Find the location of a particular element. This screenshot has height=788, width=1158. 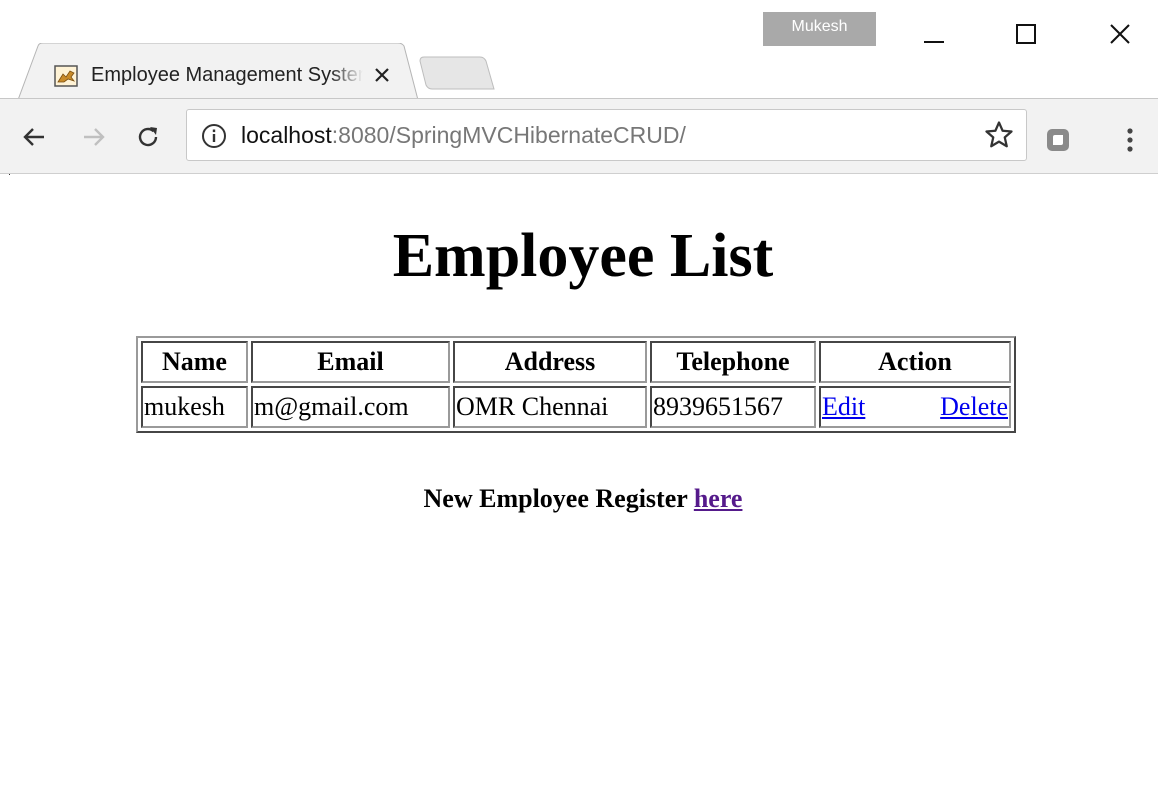

register-text: New Employee Register is located at coordinates (555, 498).